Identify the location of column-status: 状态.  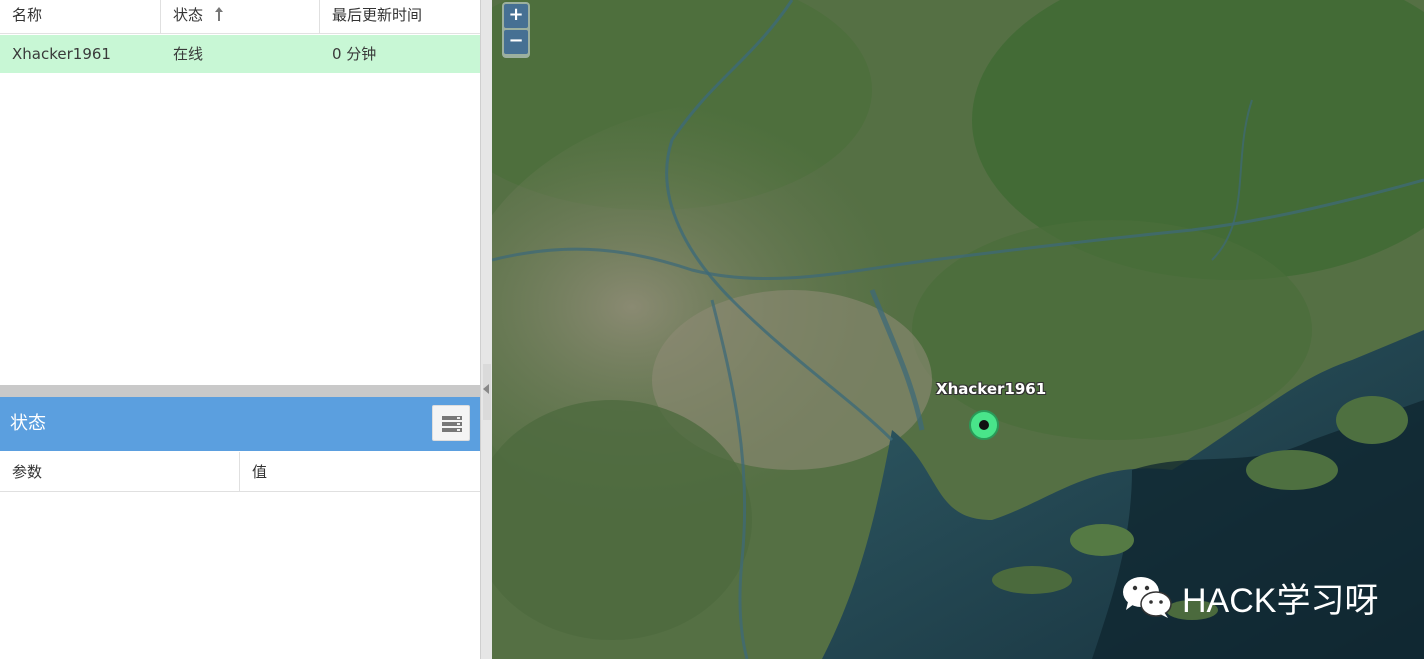
(240, 17).